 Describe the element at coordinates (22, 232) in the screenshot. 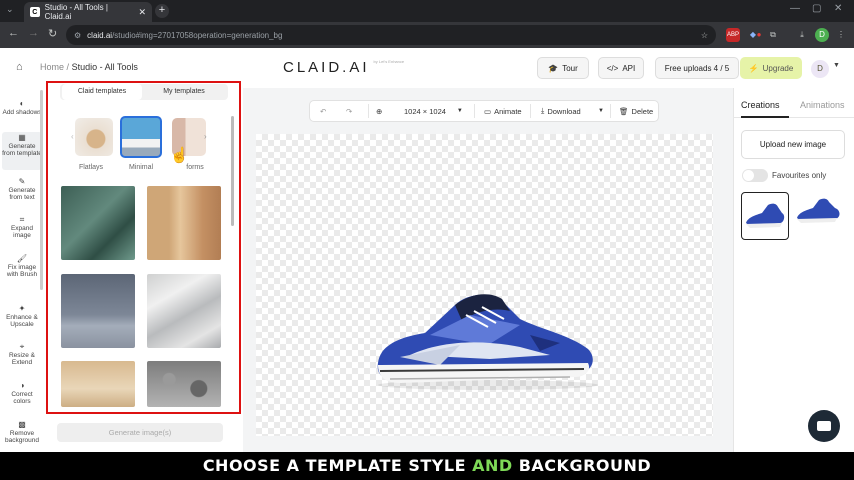

I see `tool-label: Expand image` at that location.